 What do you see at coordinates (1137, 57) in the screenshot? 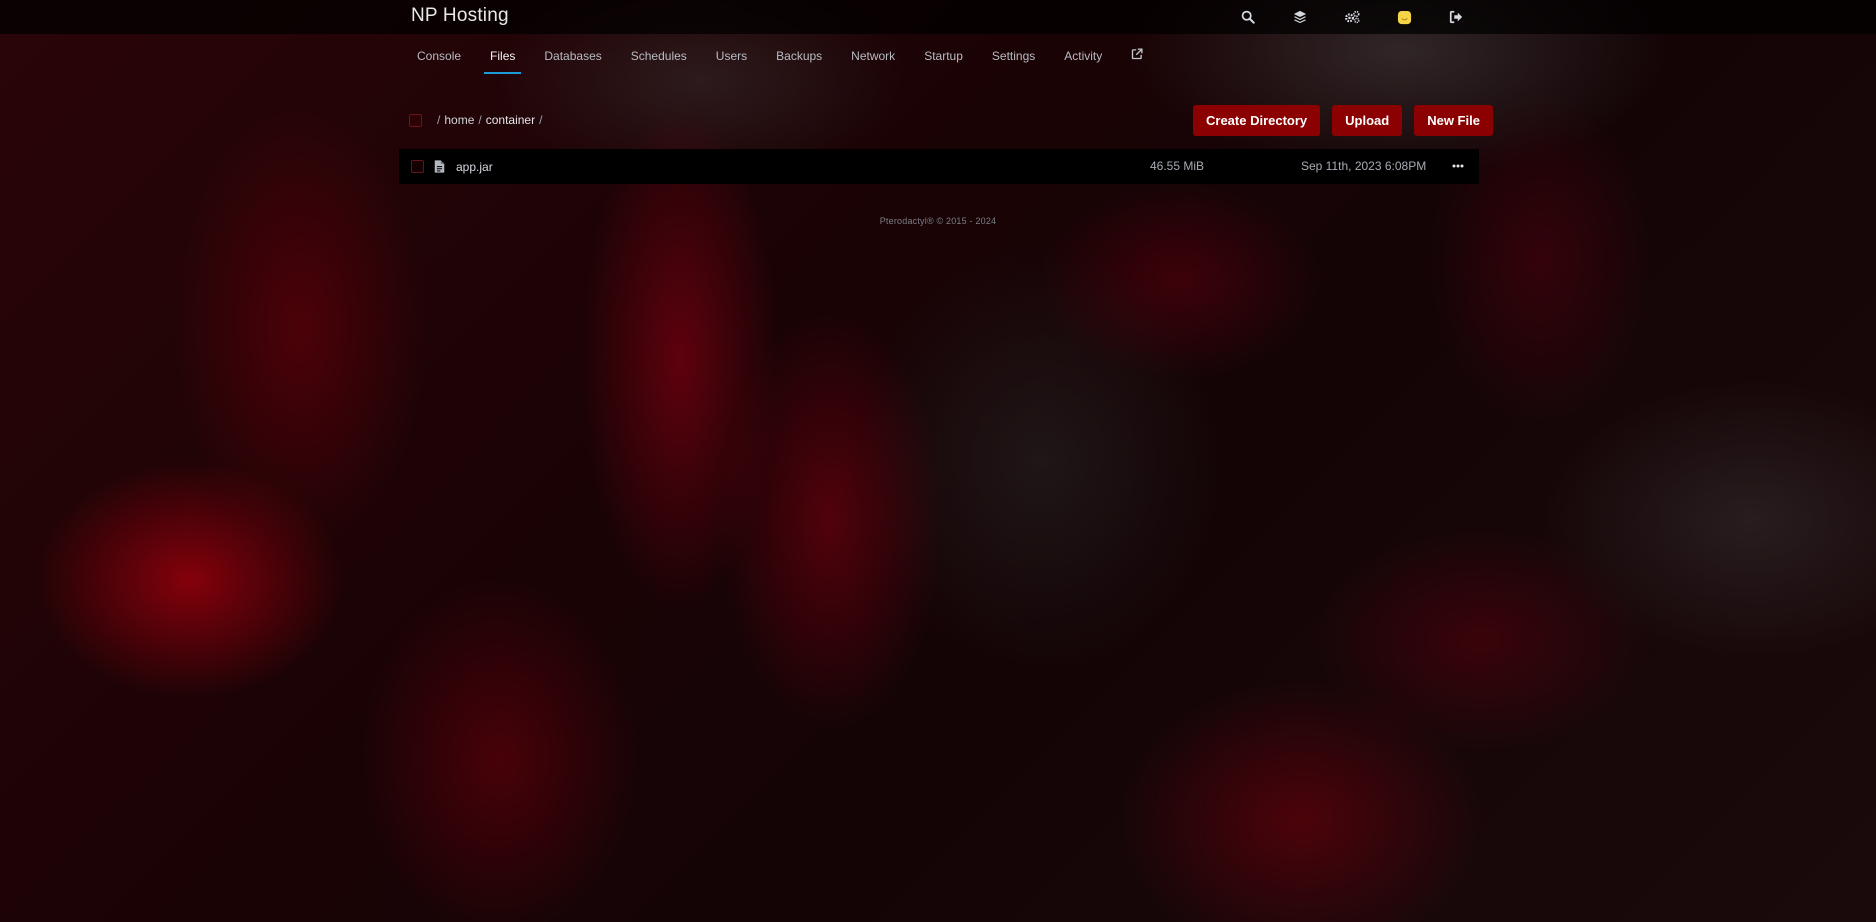
I see `external-link-icon` at bounding box center [1137, 57].